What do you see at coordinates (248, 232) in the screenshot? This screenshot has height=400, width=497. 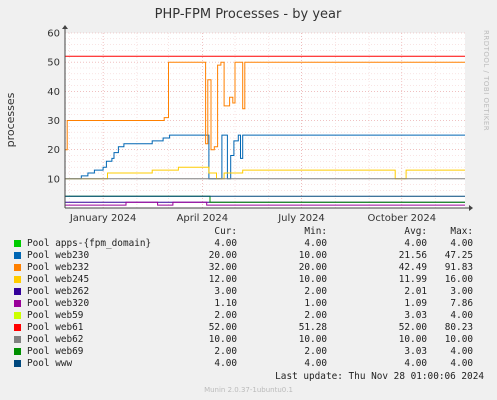 I see `legend-header-row: Cur: Min: Avg: Max:` at bounding box center [248, 232].